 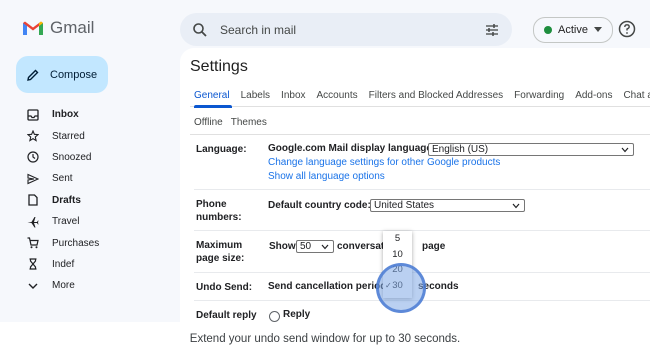 What do you see at coordinates (221, 149) in the screenshot?
I see `language-label: Language:` at bounding box center [221, 149].